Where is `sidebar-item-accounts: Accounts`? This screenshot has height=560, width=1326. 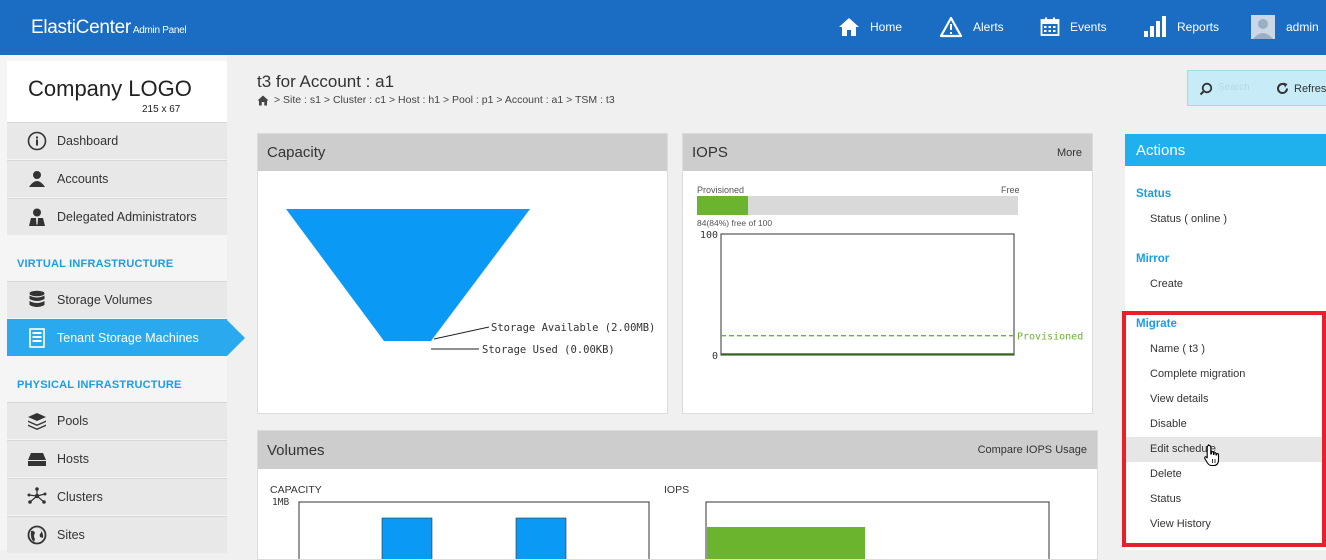
sidebar-item-accounts: Accounts is located at coordinates (117, 178).